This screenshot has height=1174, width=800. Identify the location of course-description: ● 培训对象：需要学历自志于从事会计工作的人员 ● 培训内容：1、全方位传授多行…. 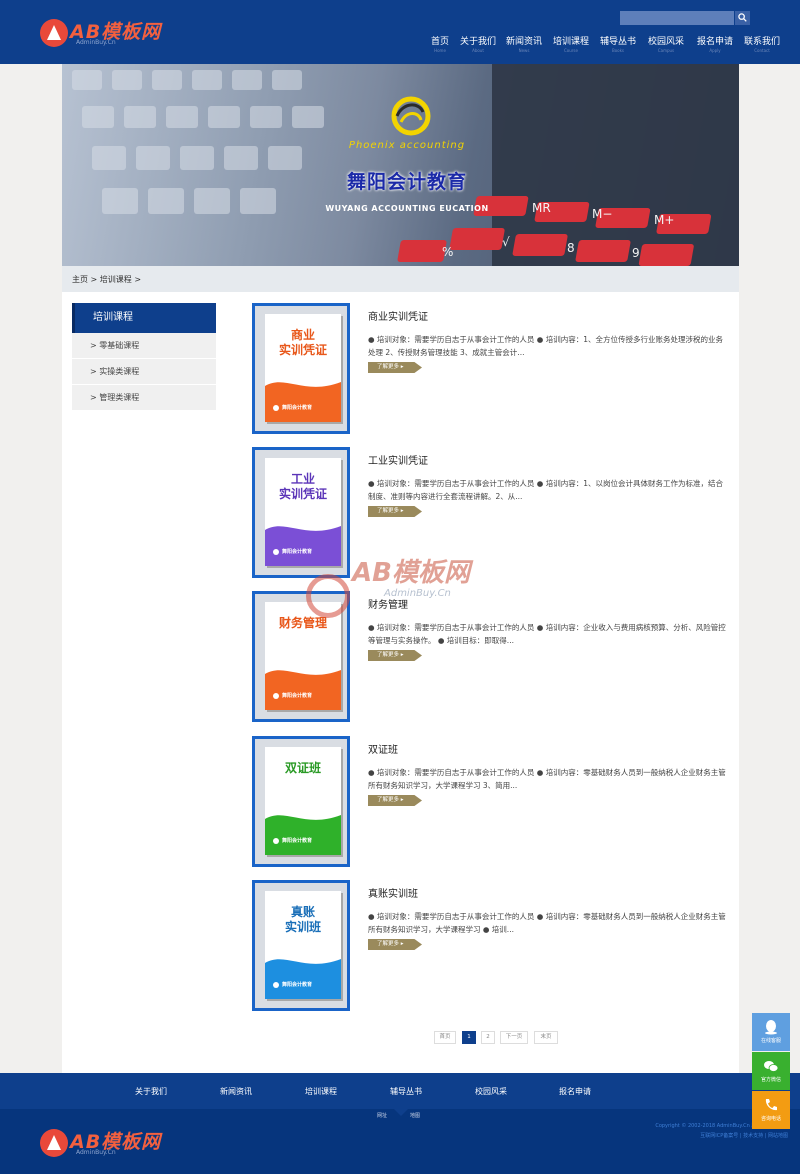
(546, 346).